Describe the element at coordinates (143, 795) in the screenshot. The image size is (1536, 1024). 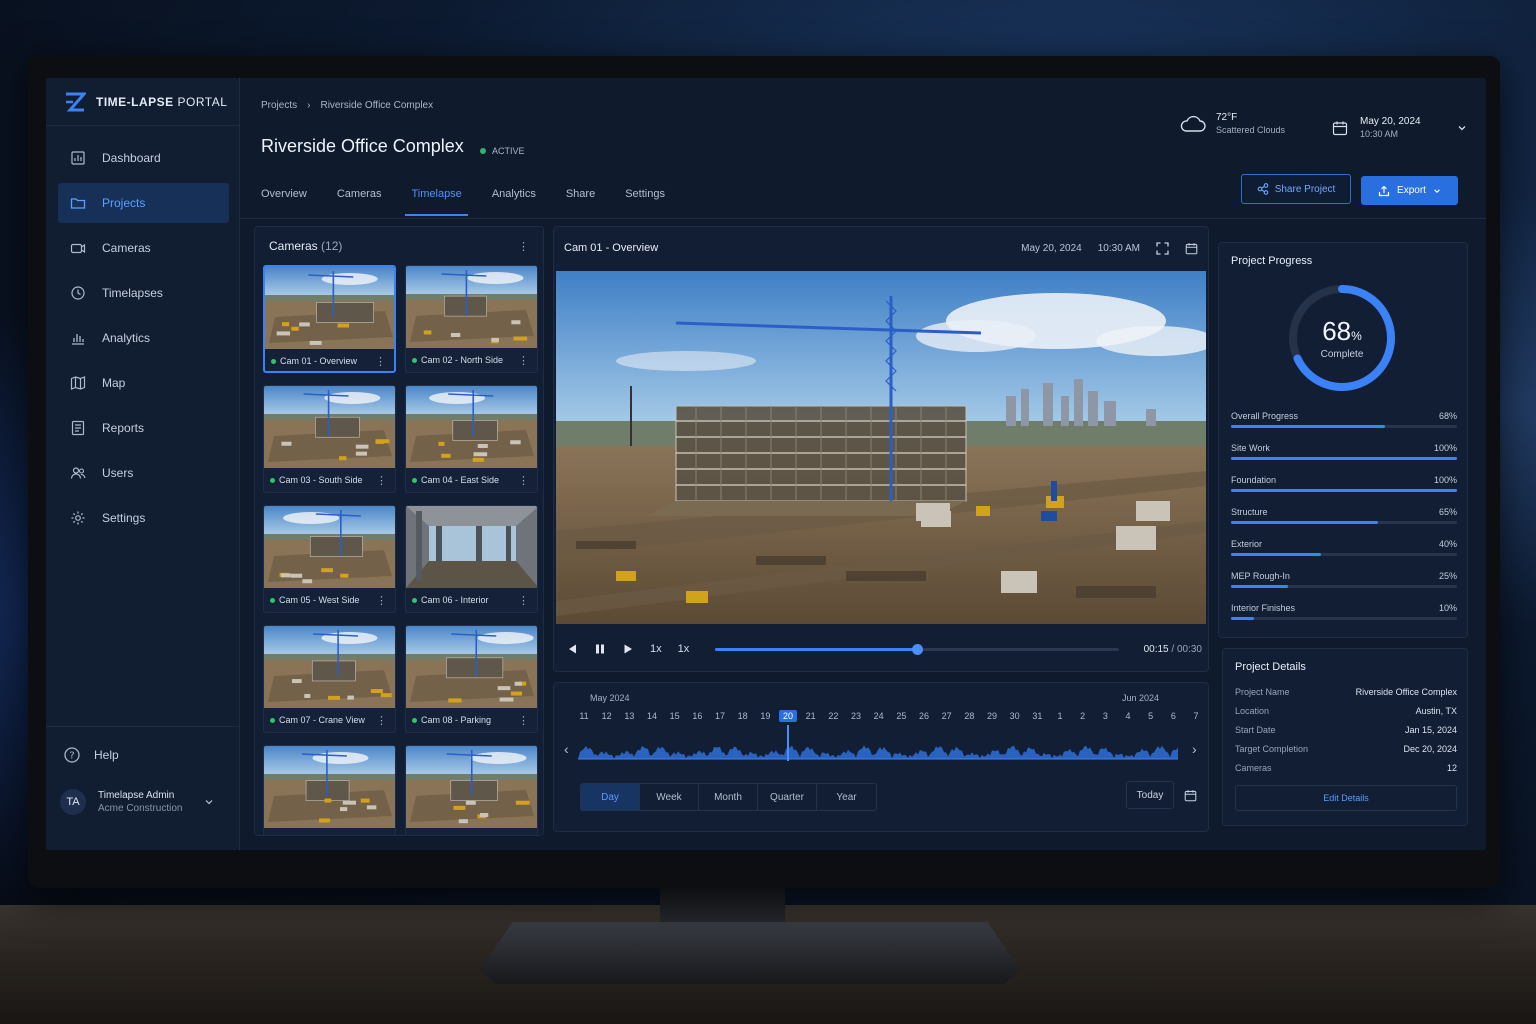
I see `user-menu: TA Timelapse Admin Acme Construction` at that location.